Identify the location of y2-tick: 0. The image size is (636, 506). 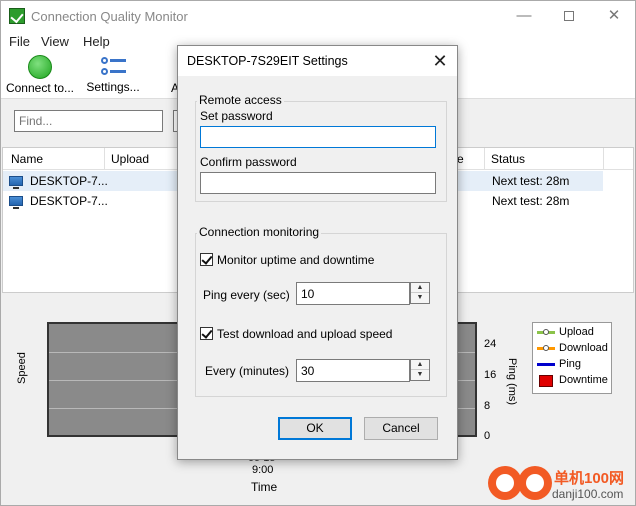
(487, 436).